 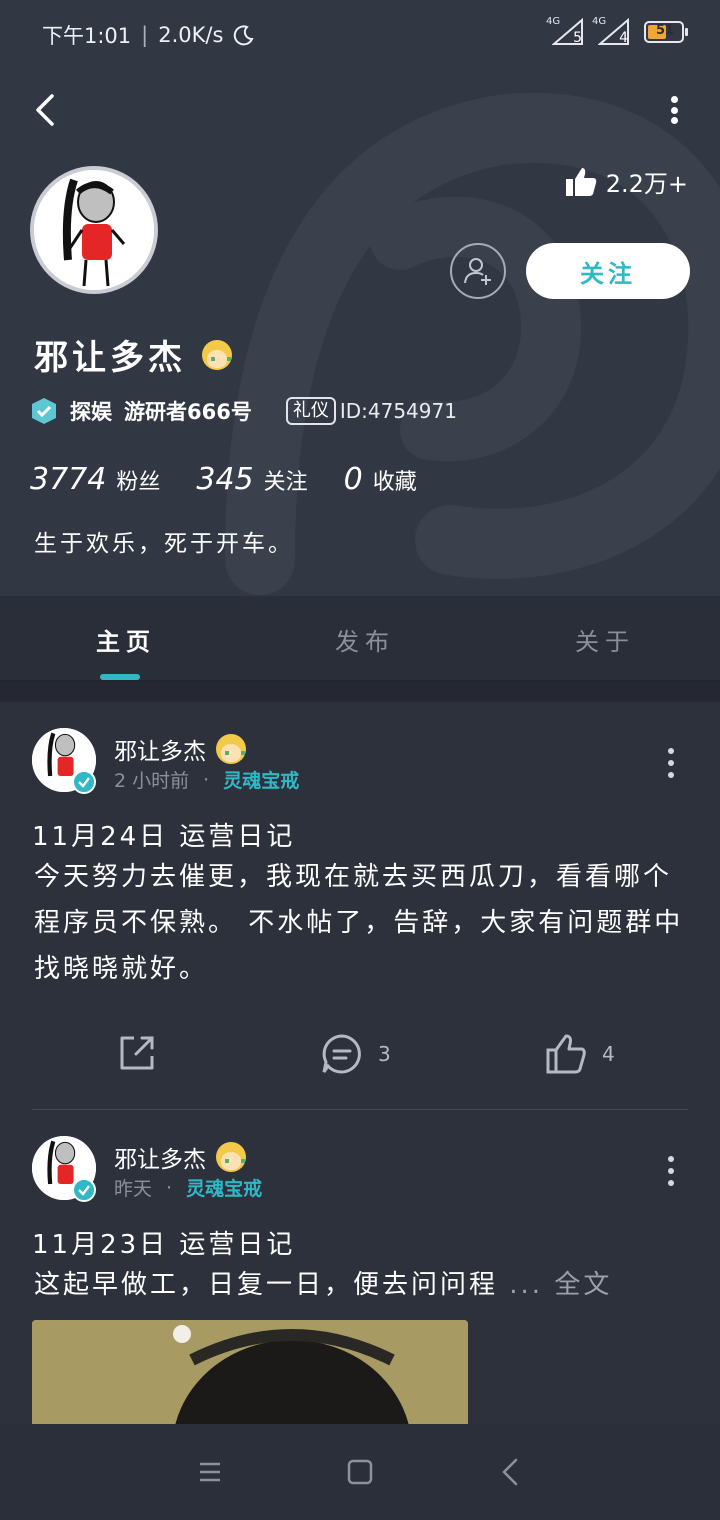 I want to click on comment-icon, so click(x=341, y=1054).